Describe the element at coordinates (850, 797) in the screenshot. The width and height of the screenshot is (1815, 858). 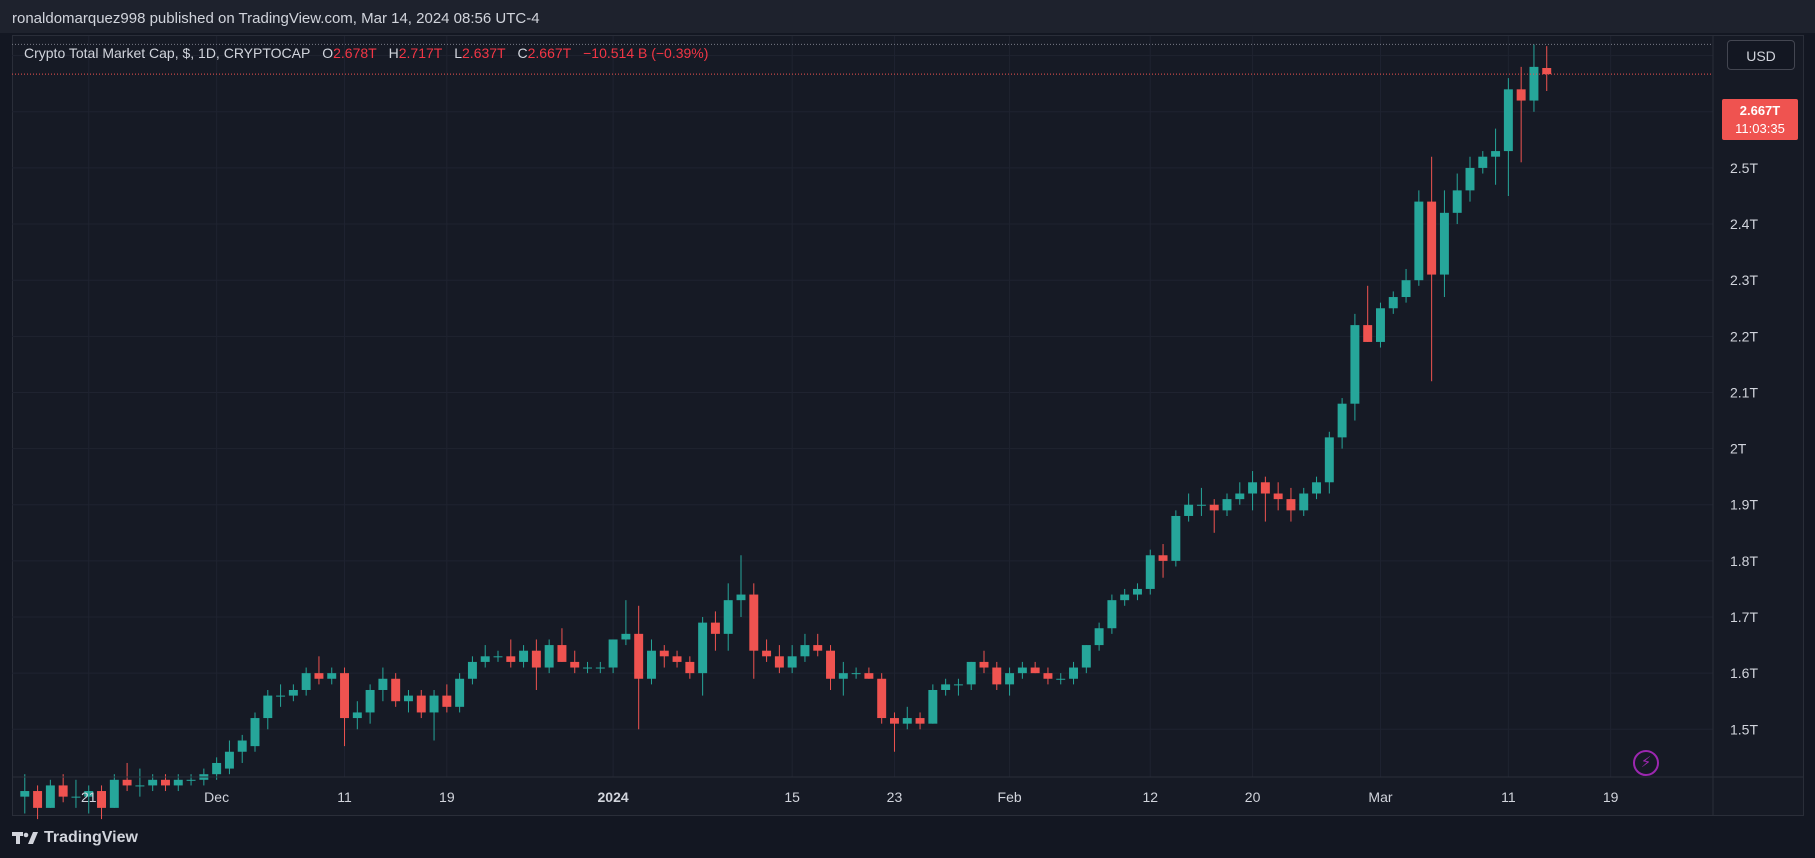
I see `time-axis: 21 Dec 11 19 2024 15 23 Feb 12 20 Mar 11 19` at that location.